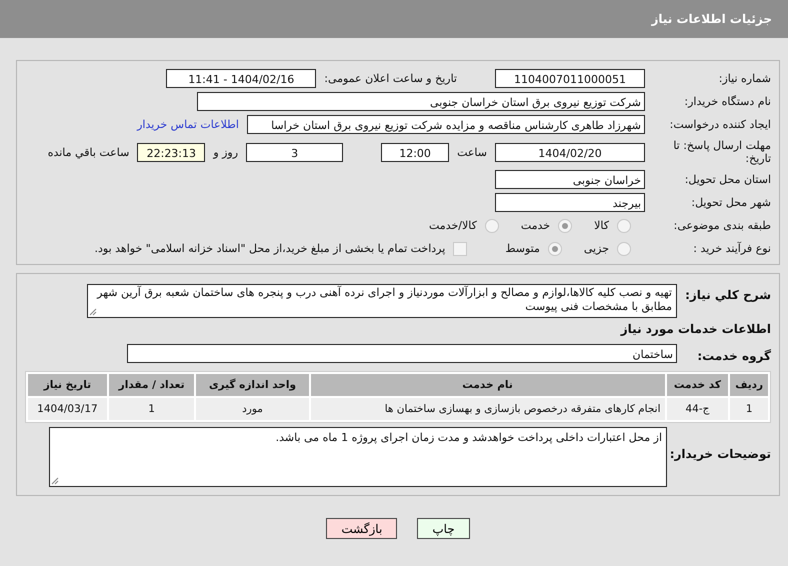 Image resolution: width=788 pixels, height=566 pixels. Describe the element at coordinates (727, 101) in the screenshot. I see `field-label: نام دستگاه خریدار:` at that location.